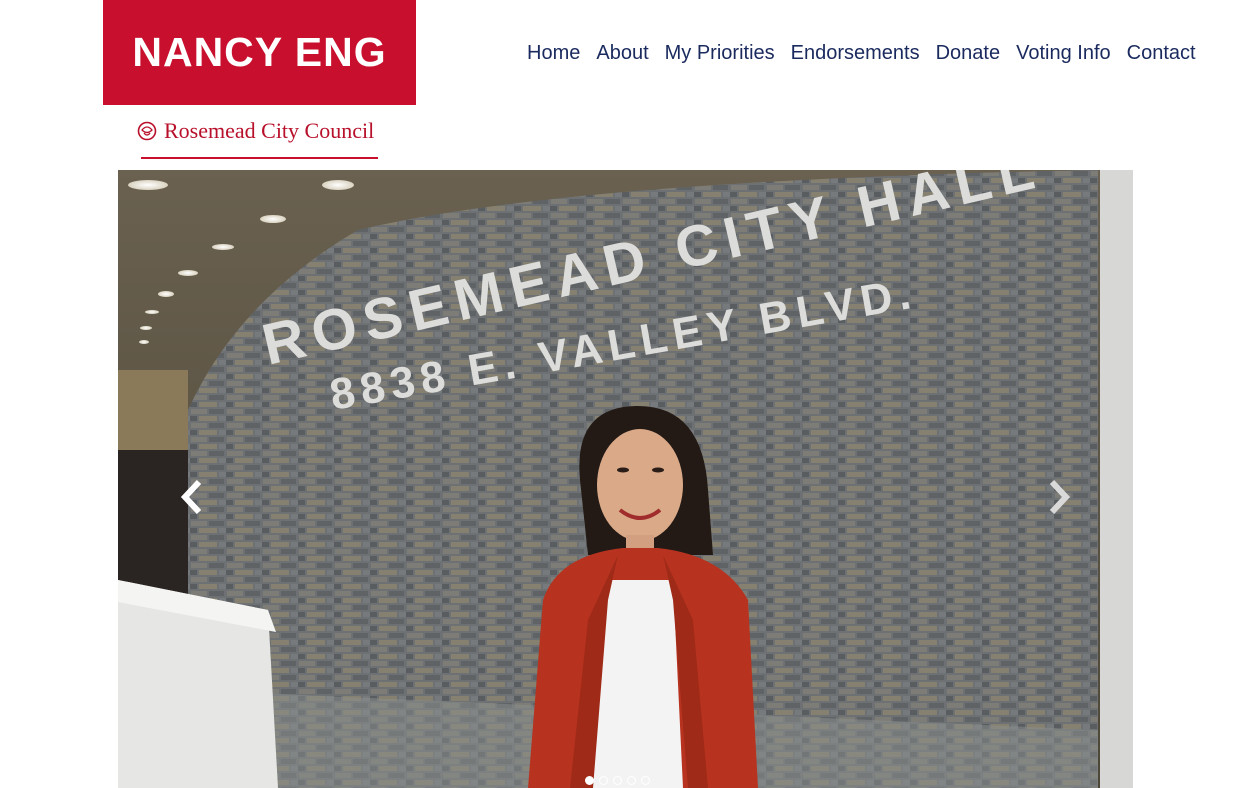 The width and height of the screenshot is (1251, 788). Describe the element at coordinates (1161, 53) in the screenshot. I see `nav-contact: Contact` at that location.